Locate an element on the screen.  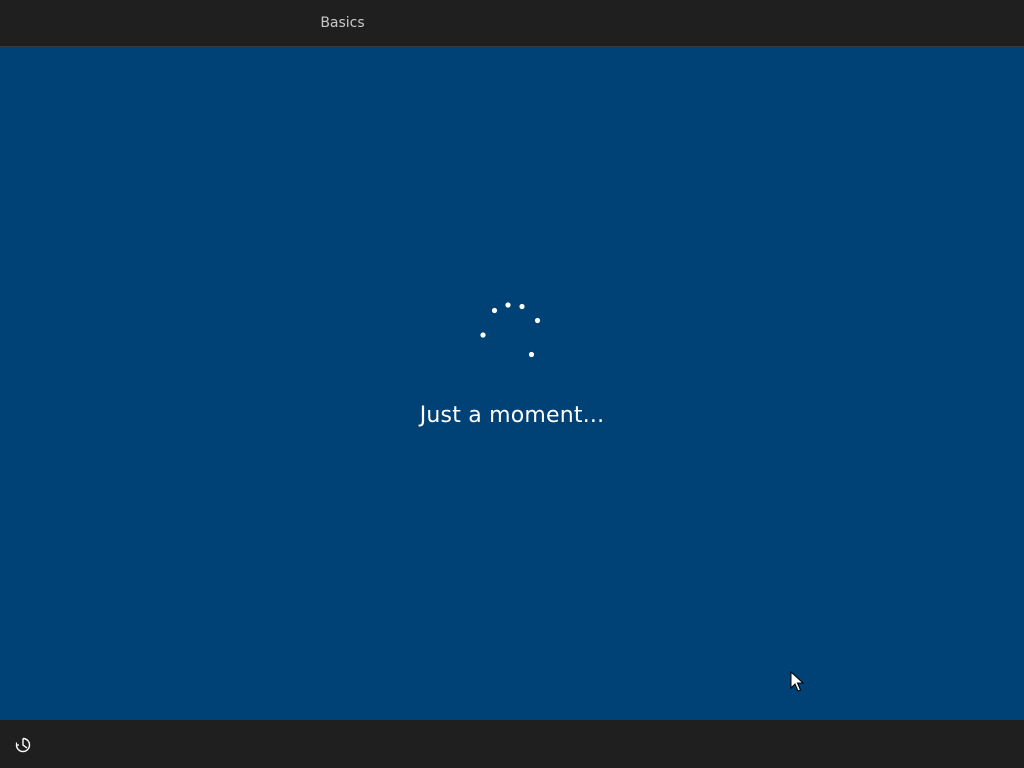
tab-basics-label: Basics is located at coordinates (342, 23).